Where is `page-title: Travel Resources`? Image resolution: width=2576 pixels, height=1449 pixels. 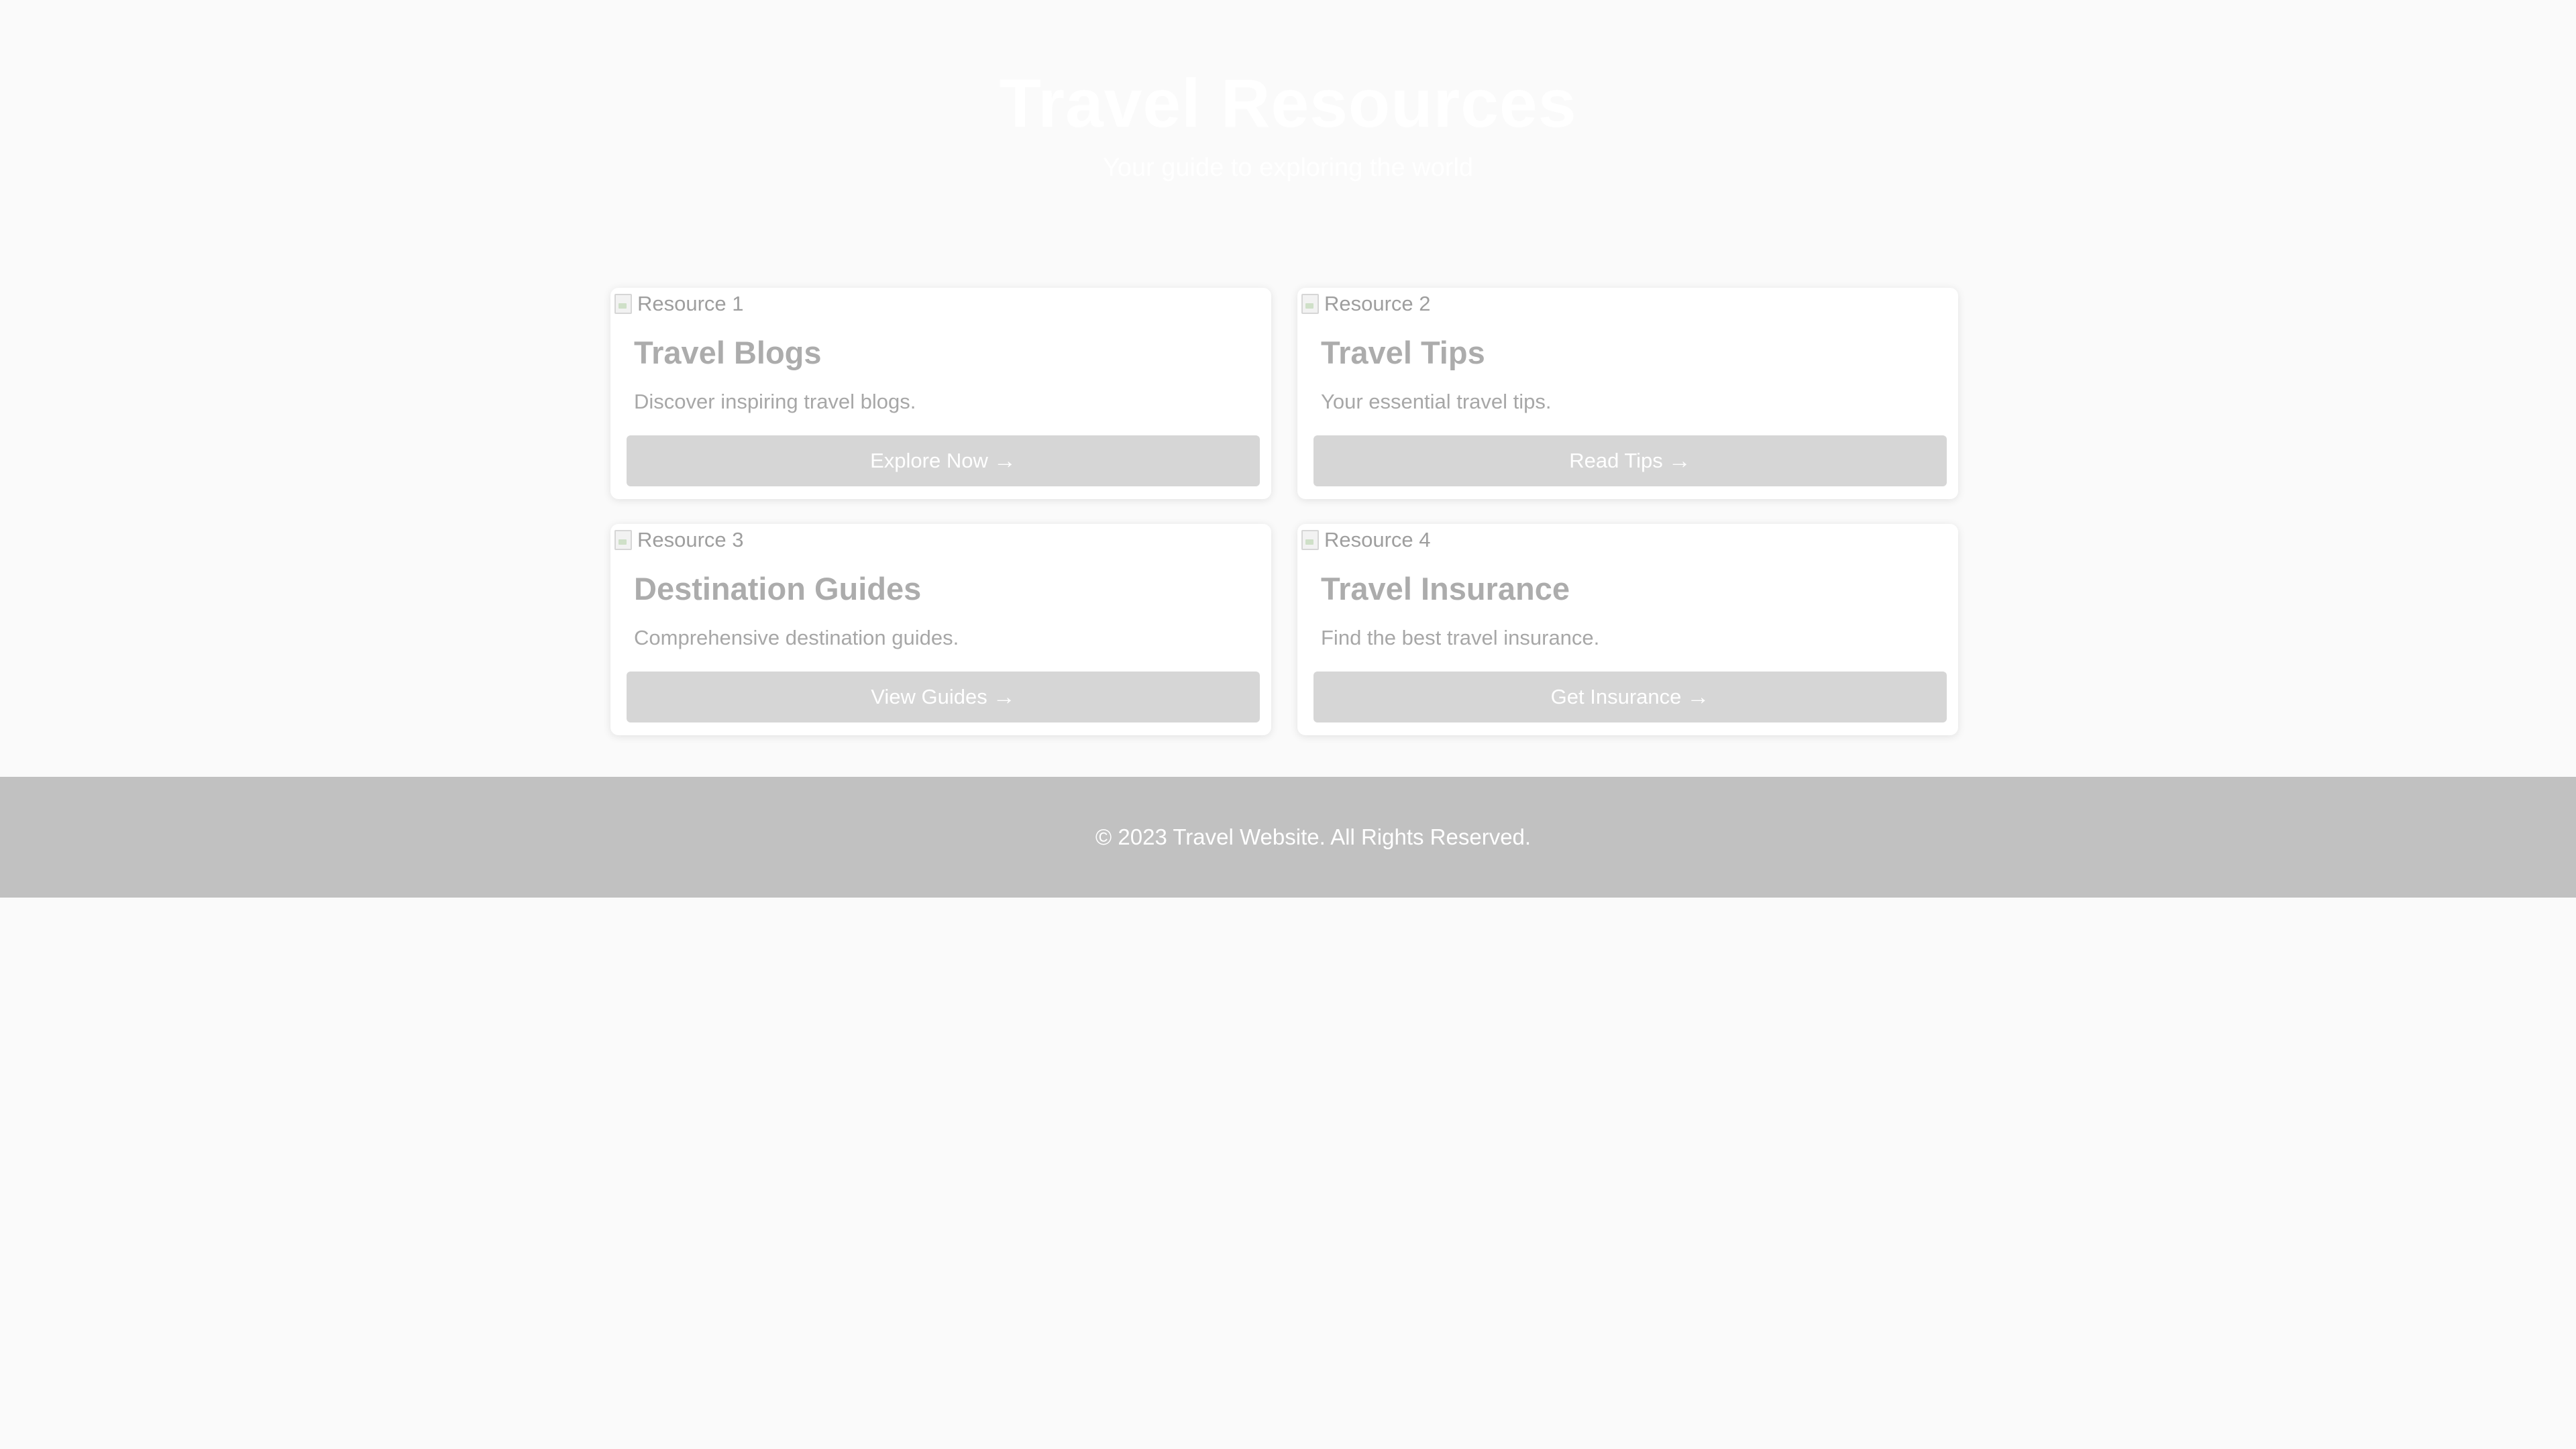
page-title: Travel Resources is located at coordinates (1288, 103).